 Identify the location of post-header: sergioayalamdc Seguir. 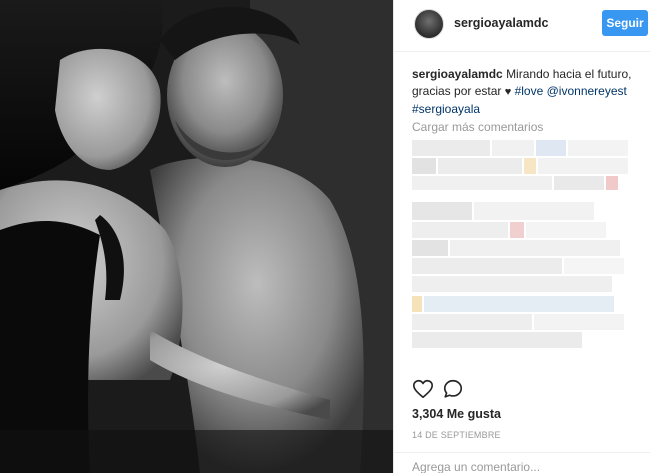
(522, 26).